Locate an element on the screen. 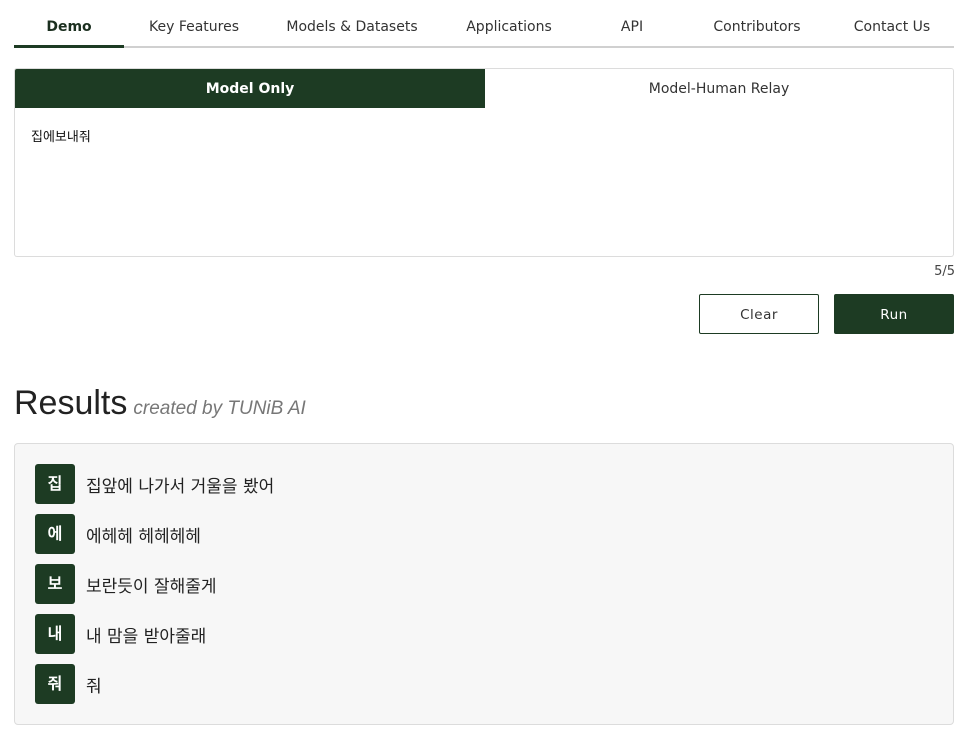 The image size is (971, 738). char-badge: 내 is located at coordinates (55, 634).